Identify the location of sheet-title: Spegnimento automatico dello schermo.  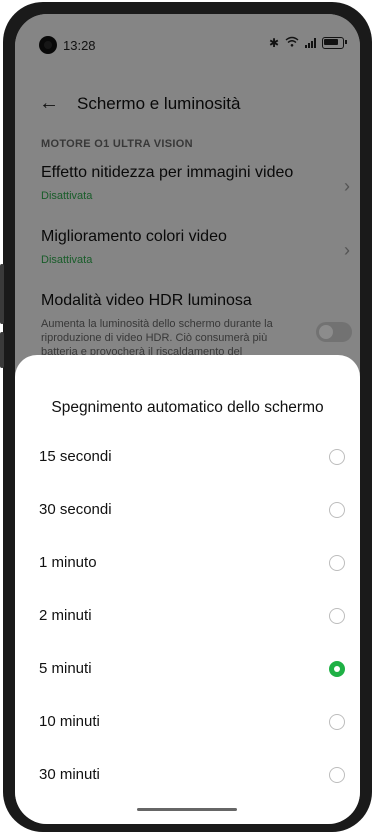
(187, 407).